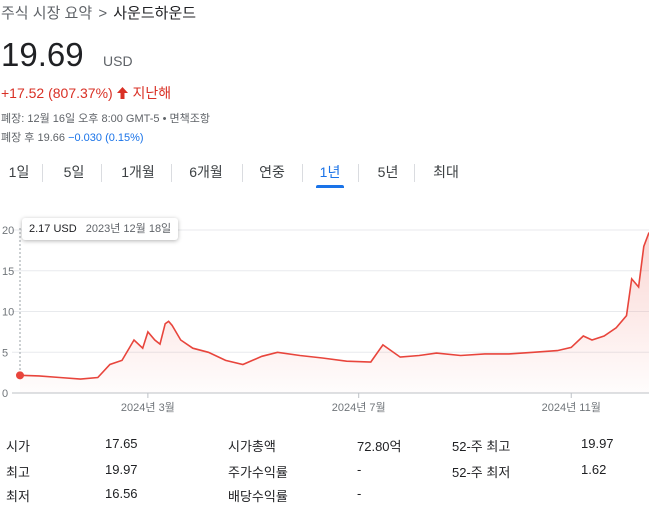 The height and width of the screenshot is (508, 649). What do you see at coordinates (8, 272) in the screenshot?
I see `y-tick-label: 15` at bounding box center [8, 272].